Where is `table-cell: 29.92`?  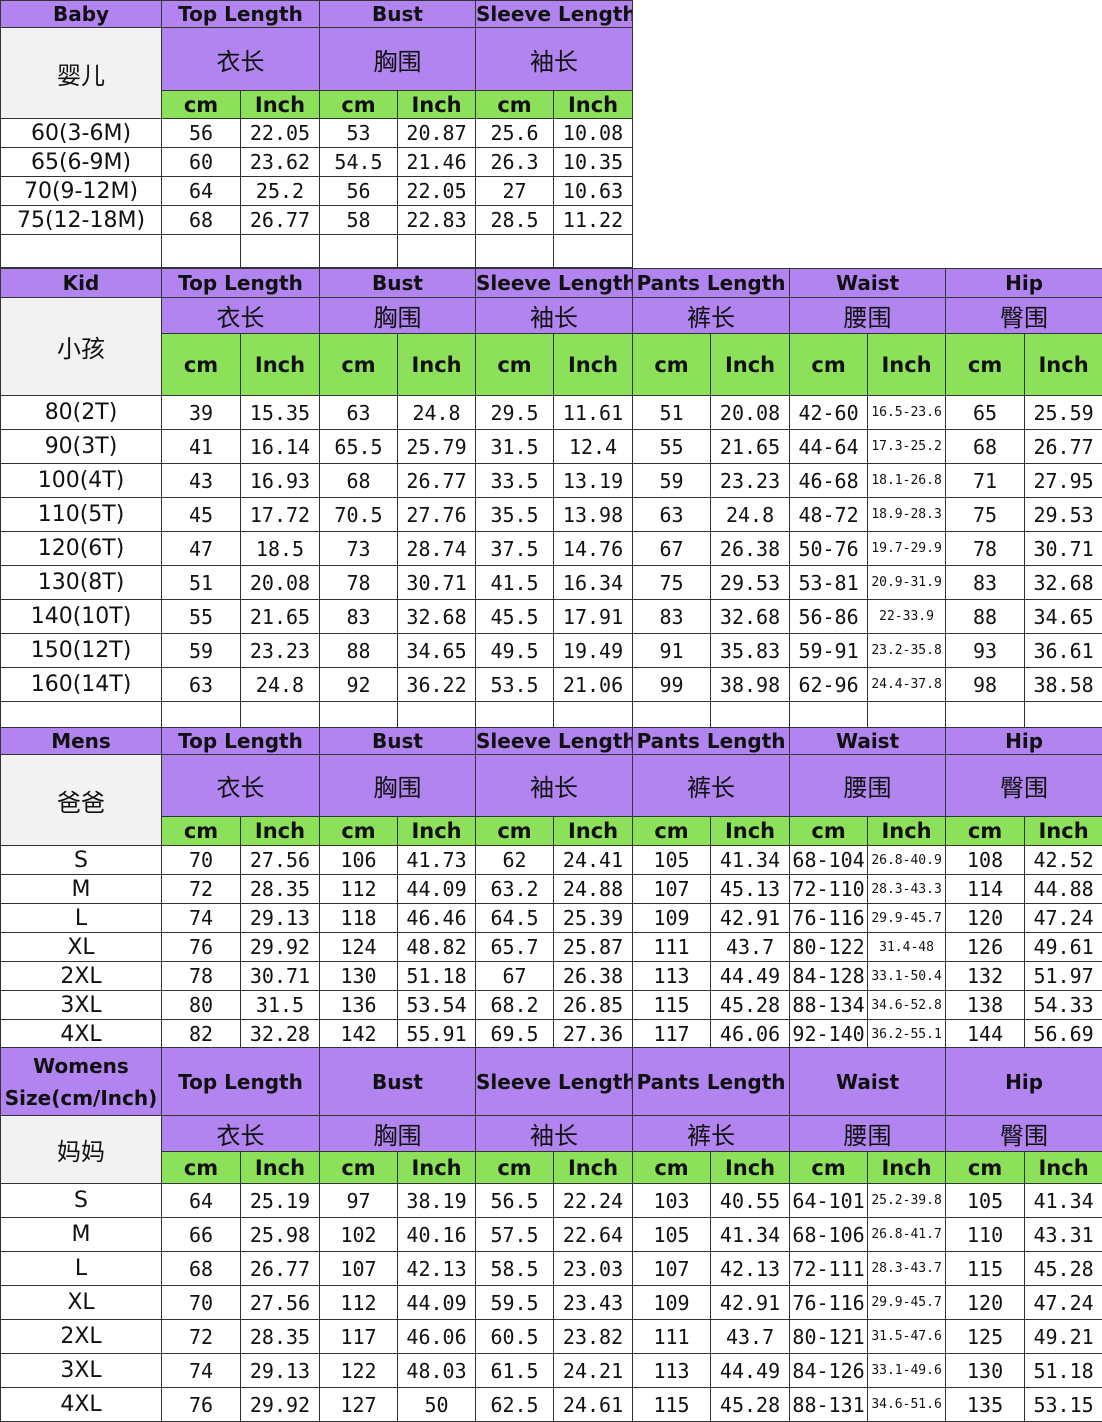
table-cell: 29.92 is located at coordinates (280, 1405).